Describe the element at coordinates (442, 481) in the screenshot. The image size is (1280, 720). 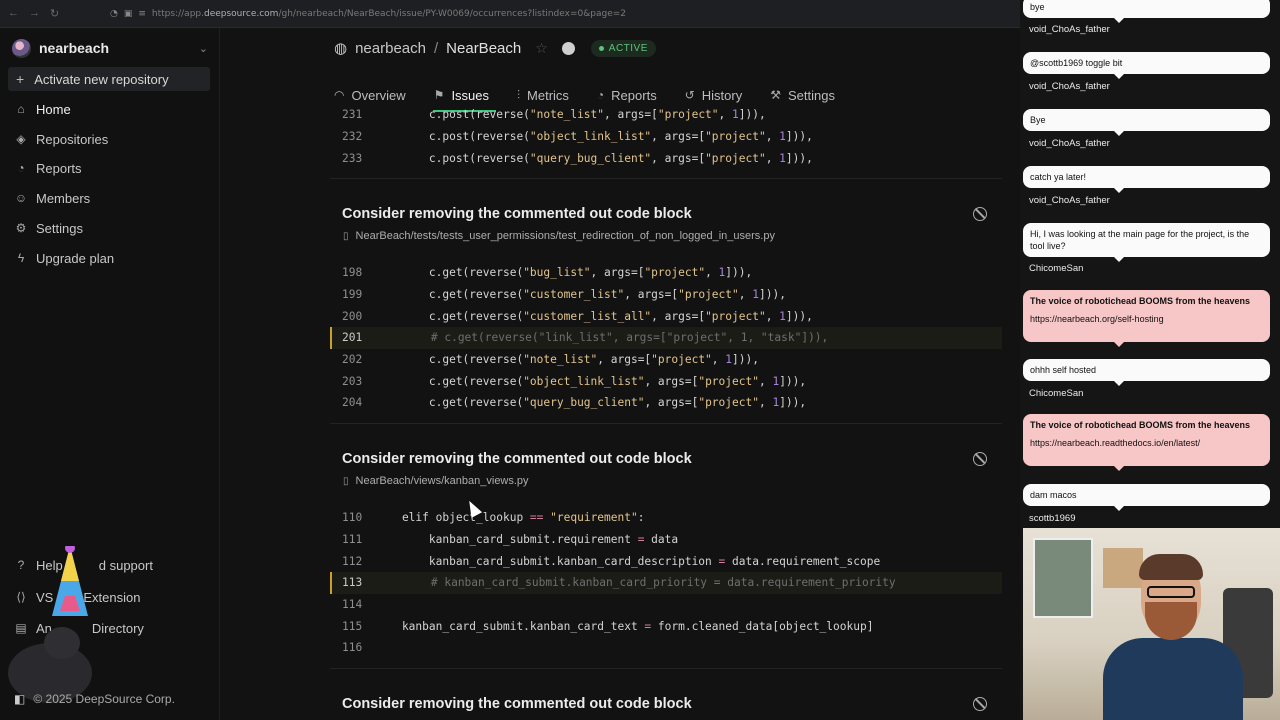
I see `file-path-text: NearBeach/views/kanban_views.py` at that location.